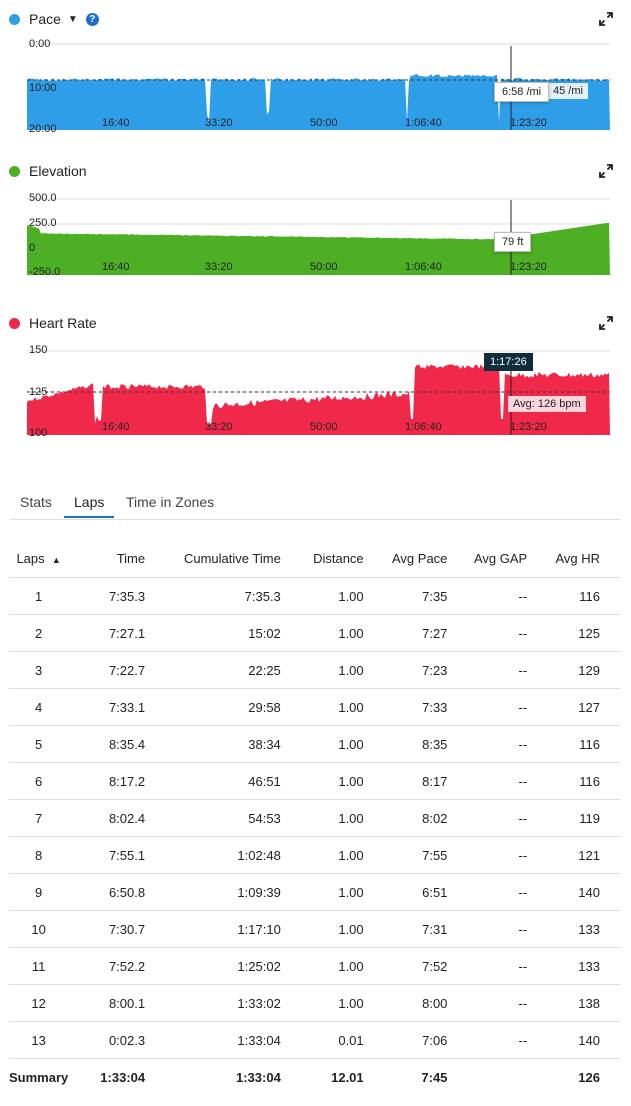 The width and height of the screenshot is (631, 1106). Describe the element at coordinates (39, 1076) in the screenshot. I see `summary-lap-number: Summary` at that location.